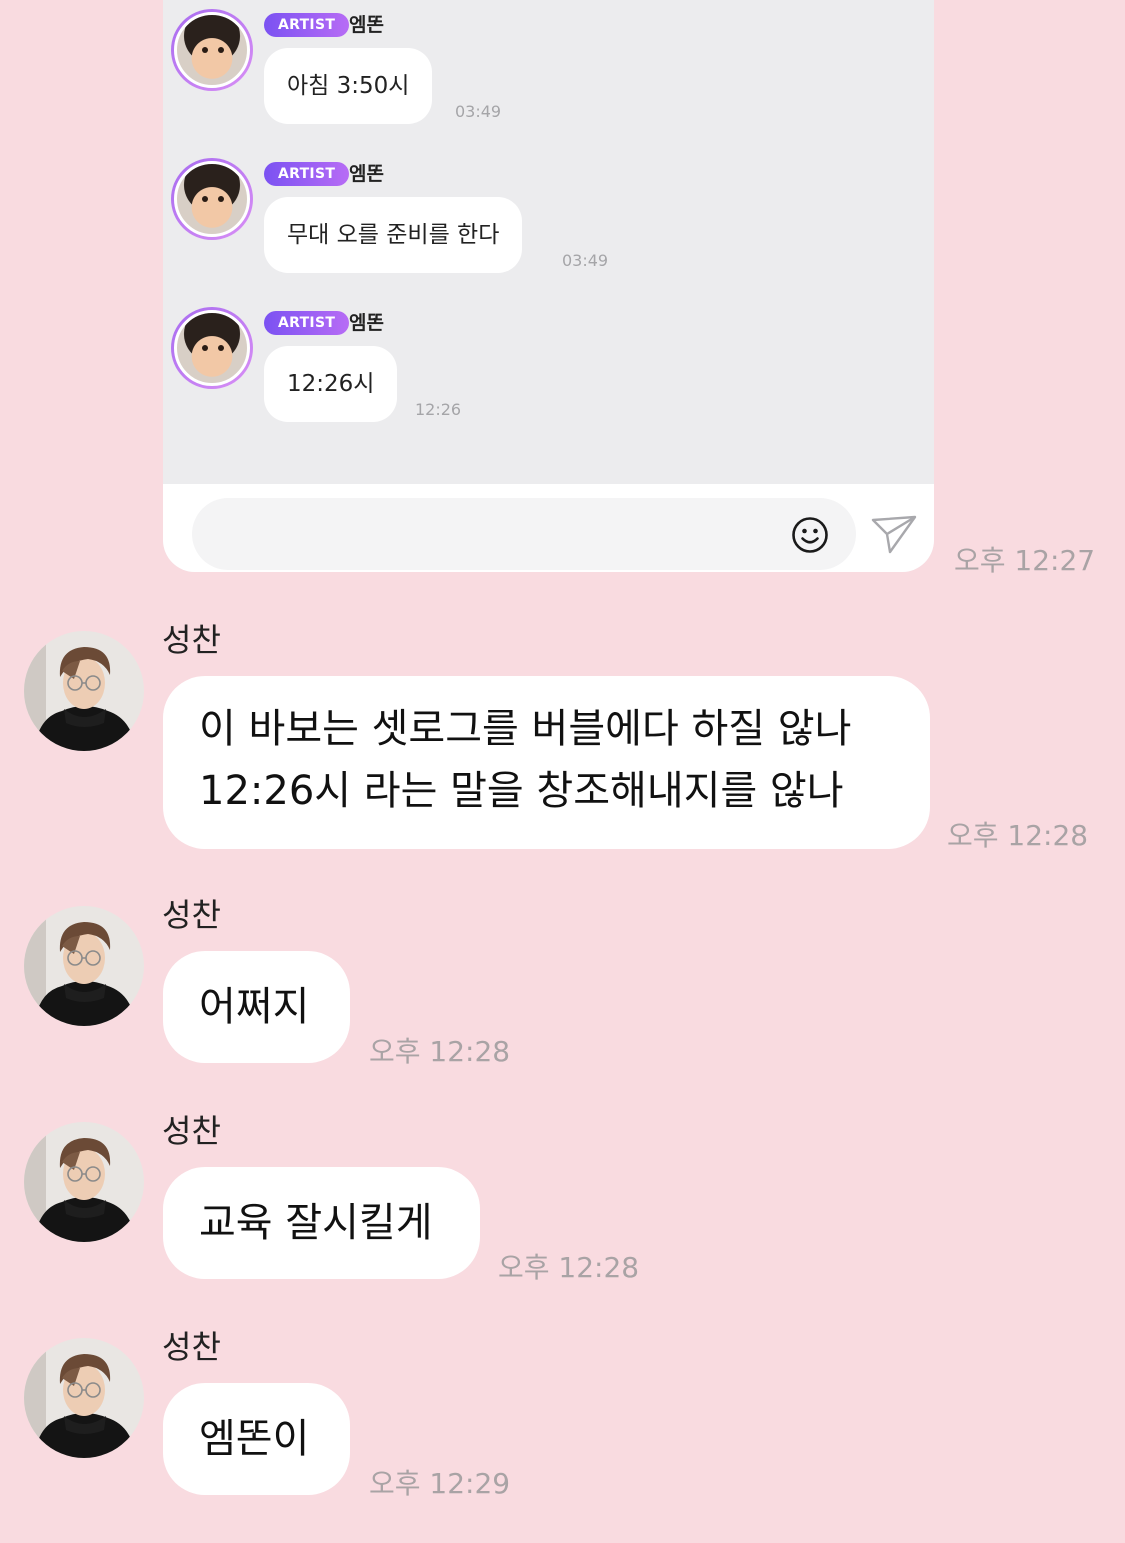 The width and height of the screenshot is (1125, 1543). I want to click on message-bubble: 교육 잘시킬게, so click(321, 1223).